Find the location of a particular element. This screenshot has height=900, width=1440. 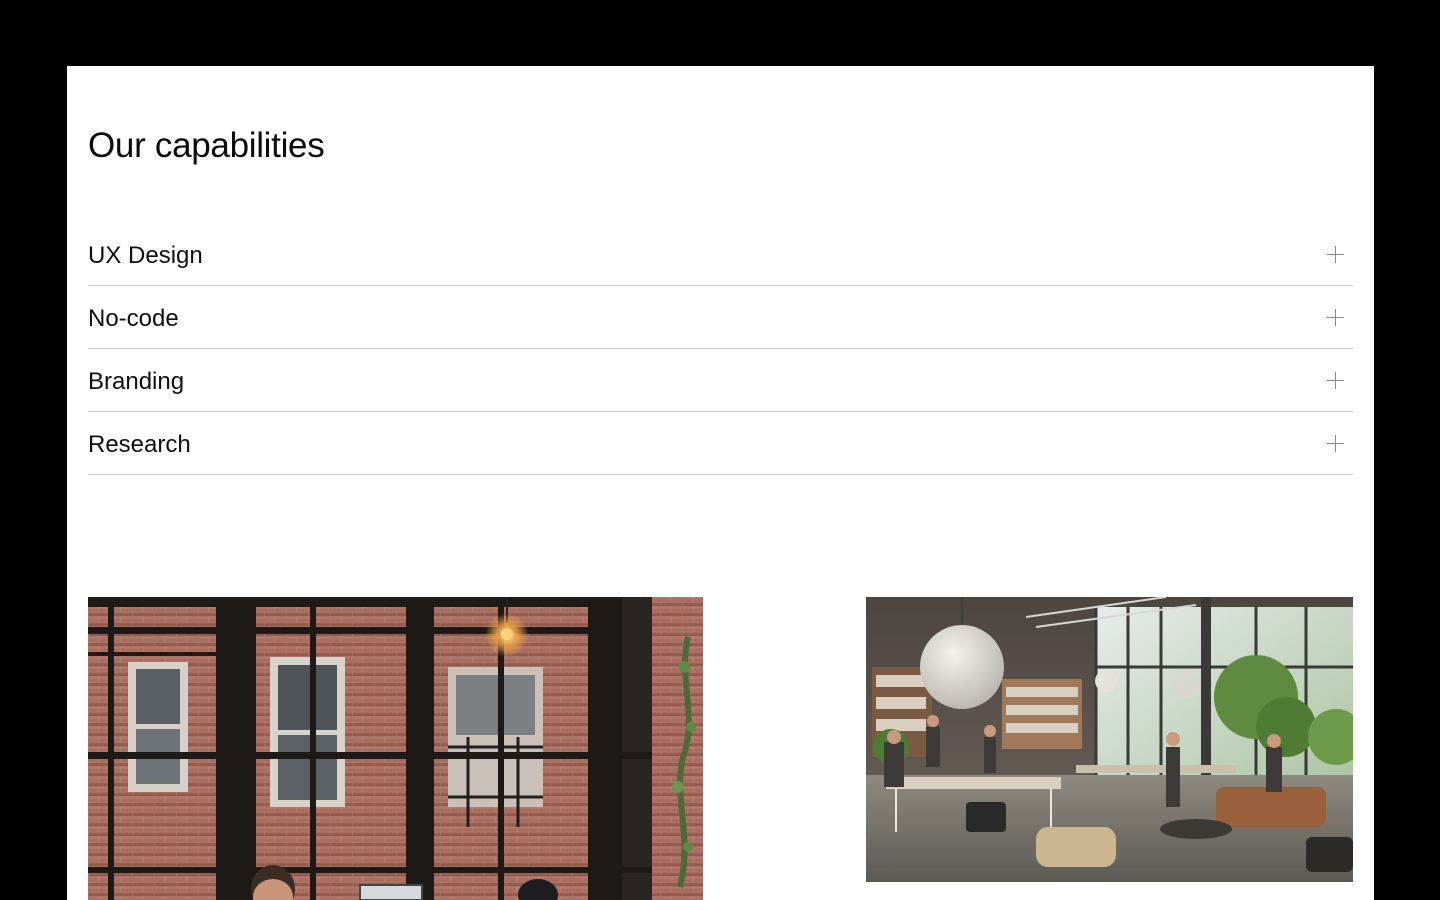

accordion-item-label: Branding is located at coordinates (136, 381).